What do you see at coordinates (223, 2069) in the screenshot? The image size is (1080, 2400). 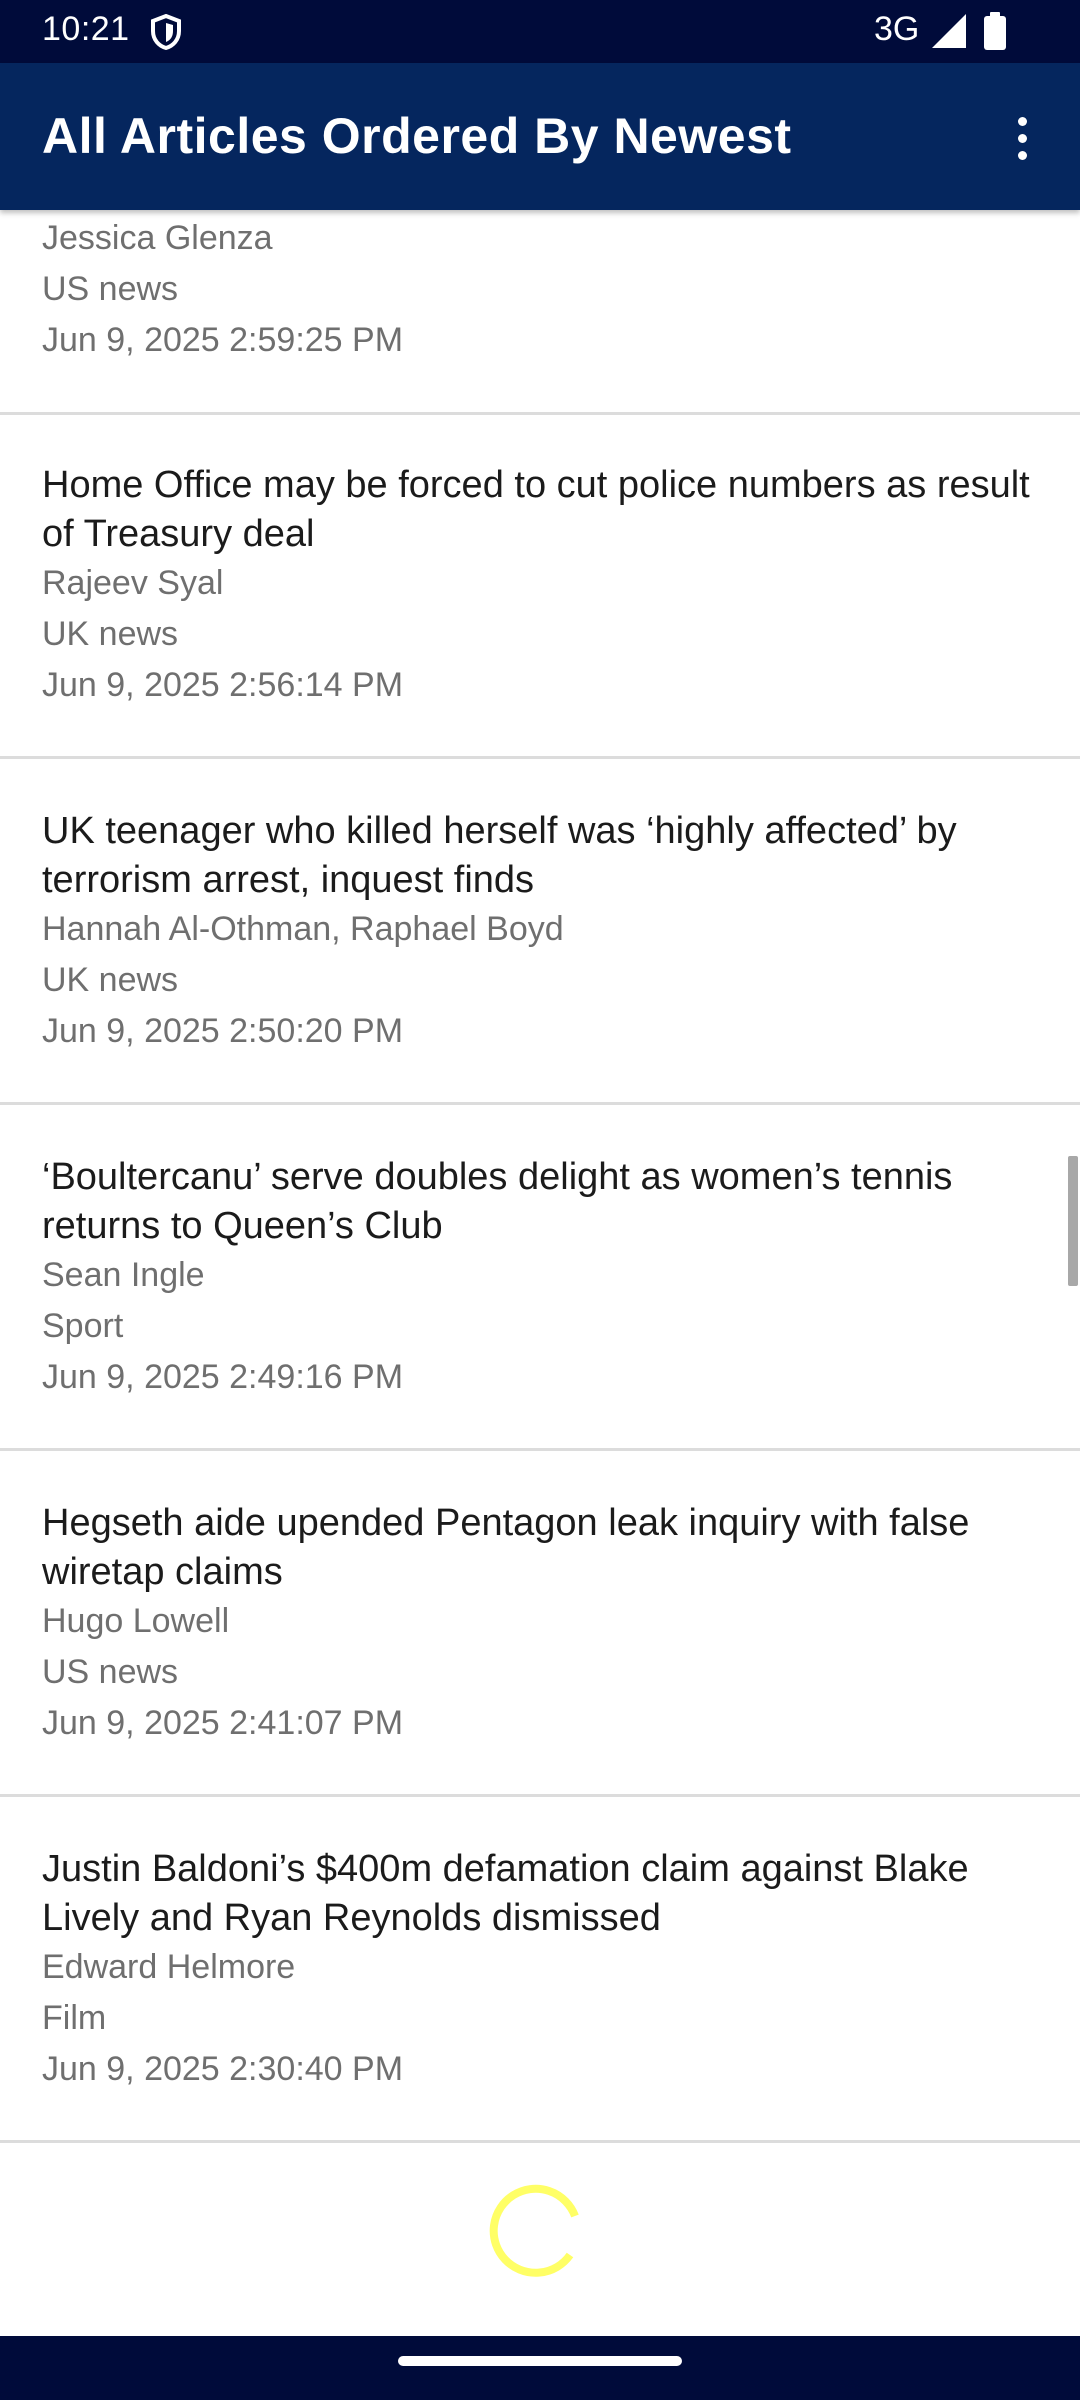 I see `article-date: Jun 9, 2025 2:30:40 PM` at bounding box center [223, 2069].